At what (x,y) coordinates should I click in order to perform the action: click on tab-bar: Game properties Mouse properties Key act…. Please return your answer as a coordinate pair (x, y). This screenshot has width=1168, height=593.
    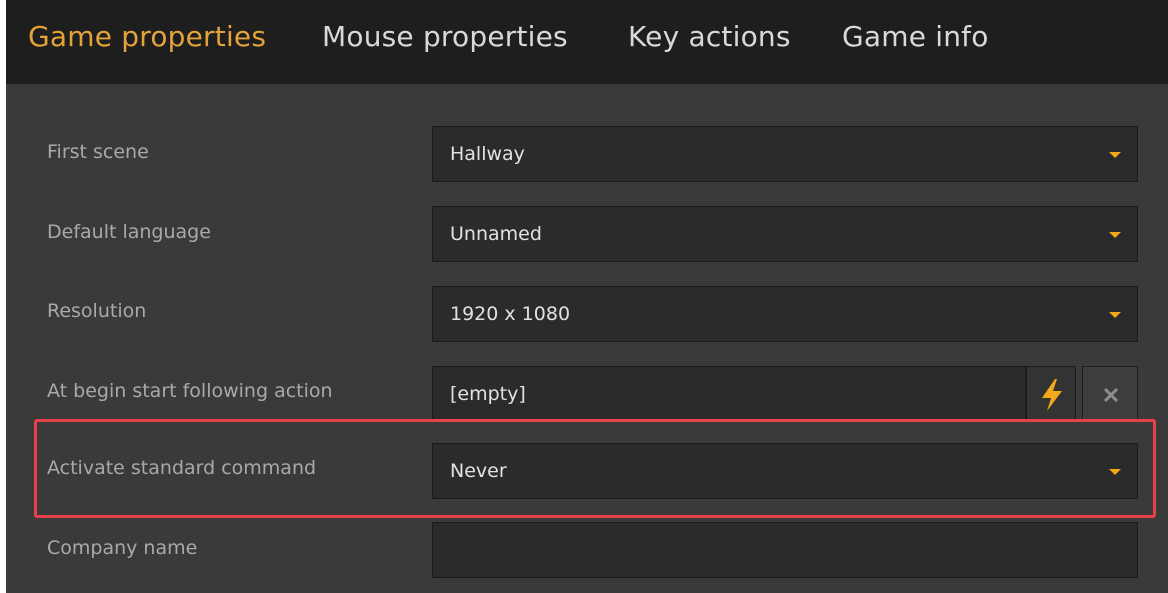
    Looking at the image, I should click on (587, 42).